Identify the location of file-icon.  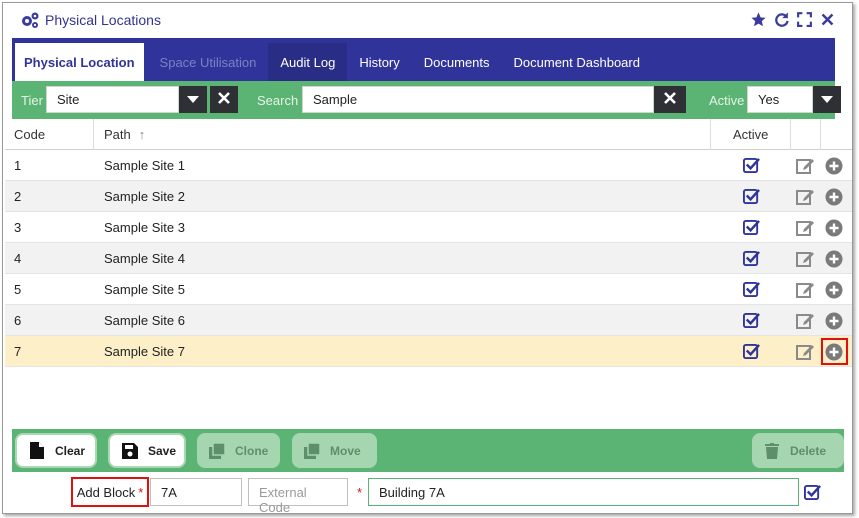
(37, 450).